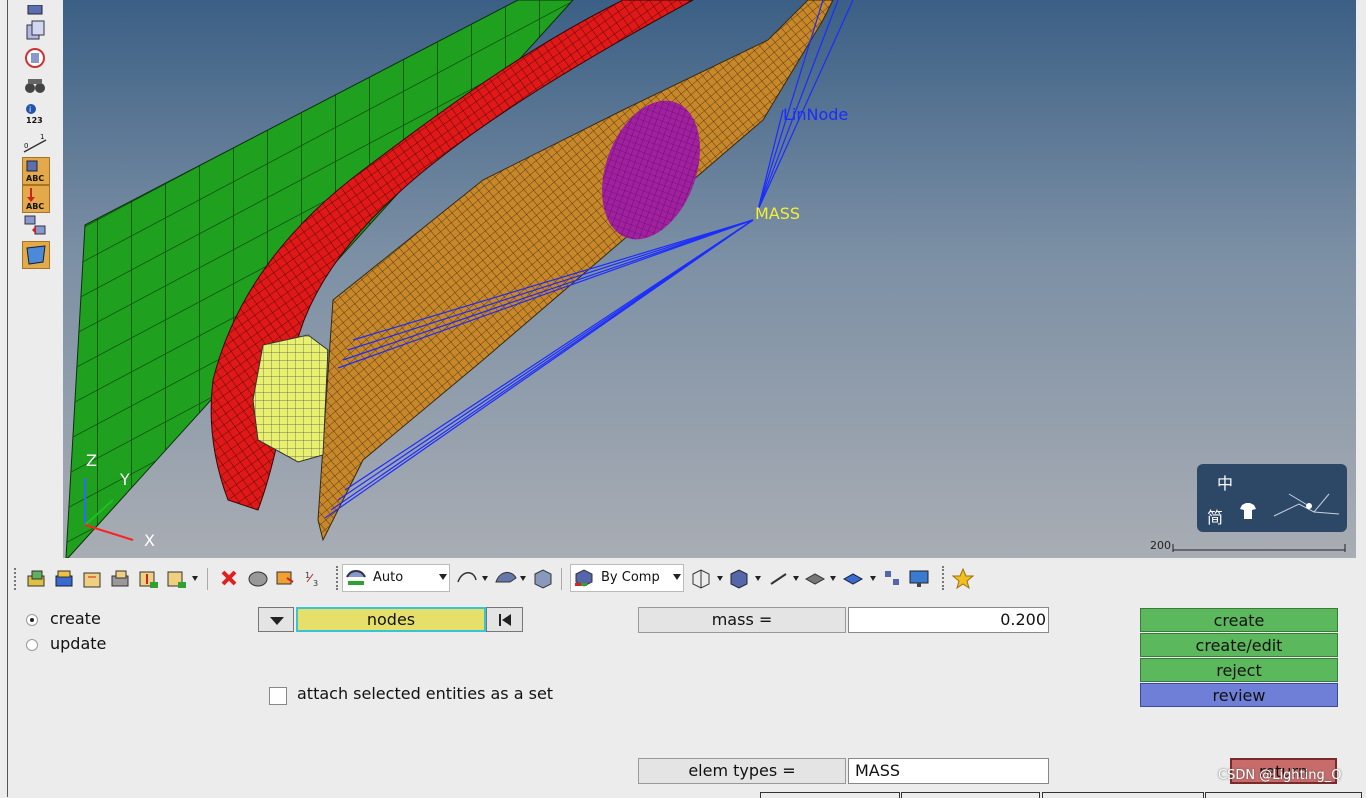 The width and height of the screenshot is (1366, 798). Describe the element at coordinates (290, 398) in the screenshot. I see `yellow-block` at that location.